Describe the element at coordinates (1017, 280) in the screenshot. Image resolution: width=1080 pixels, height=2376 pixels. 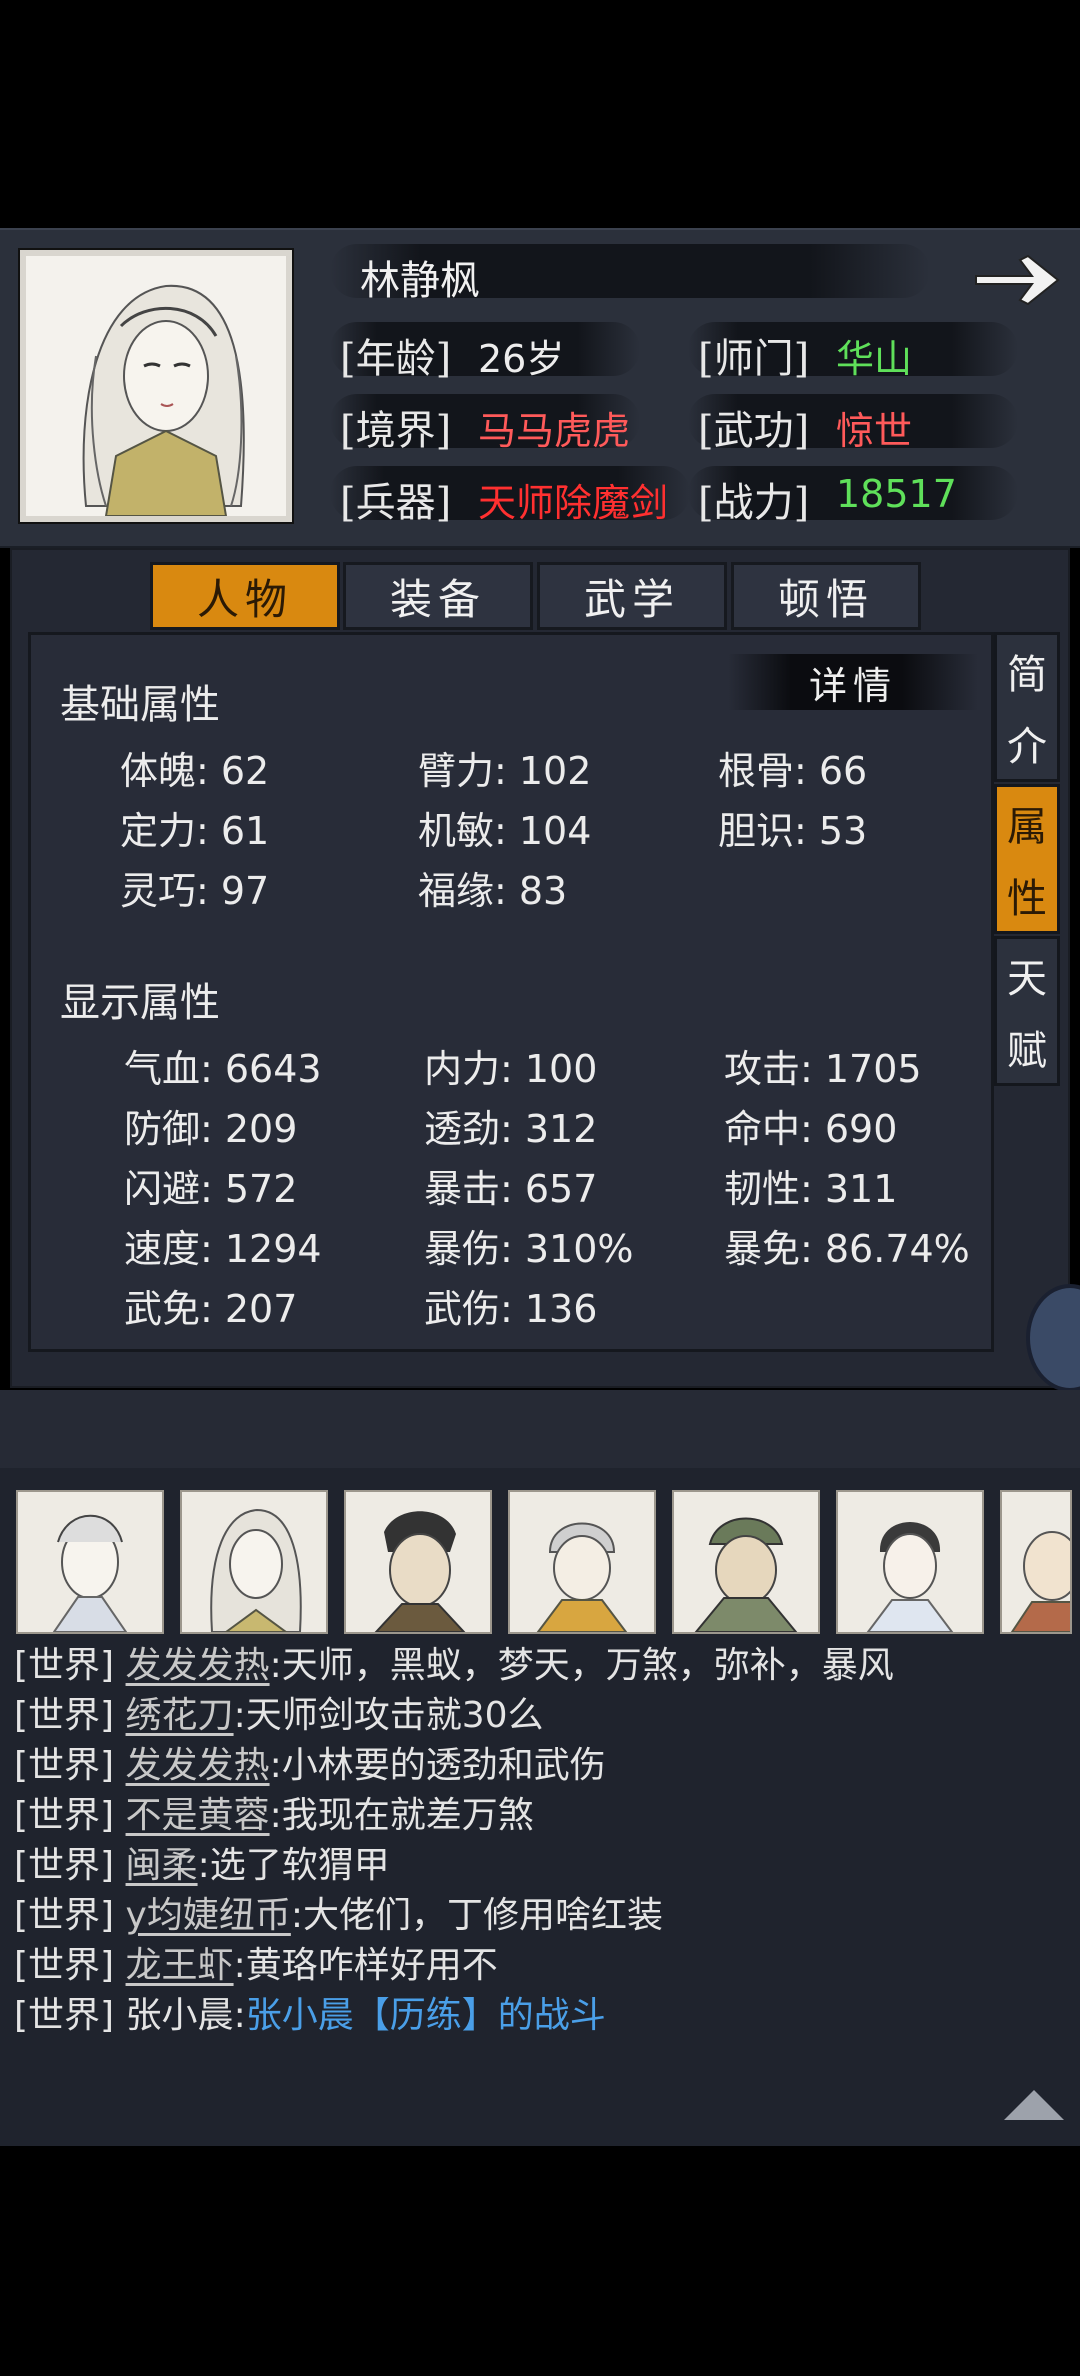
I see `next-character-arrow-icon` at that location.